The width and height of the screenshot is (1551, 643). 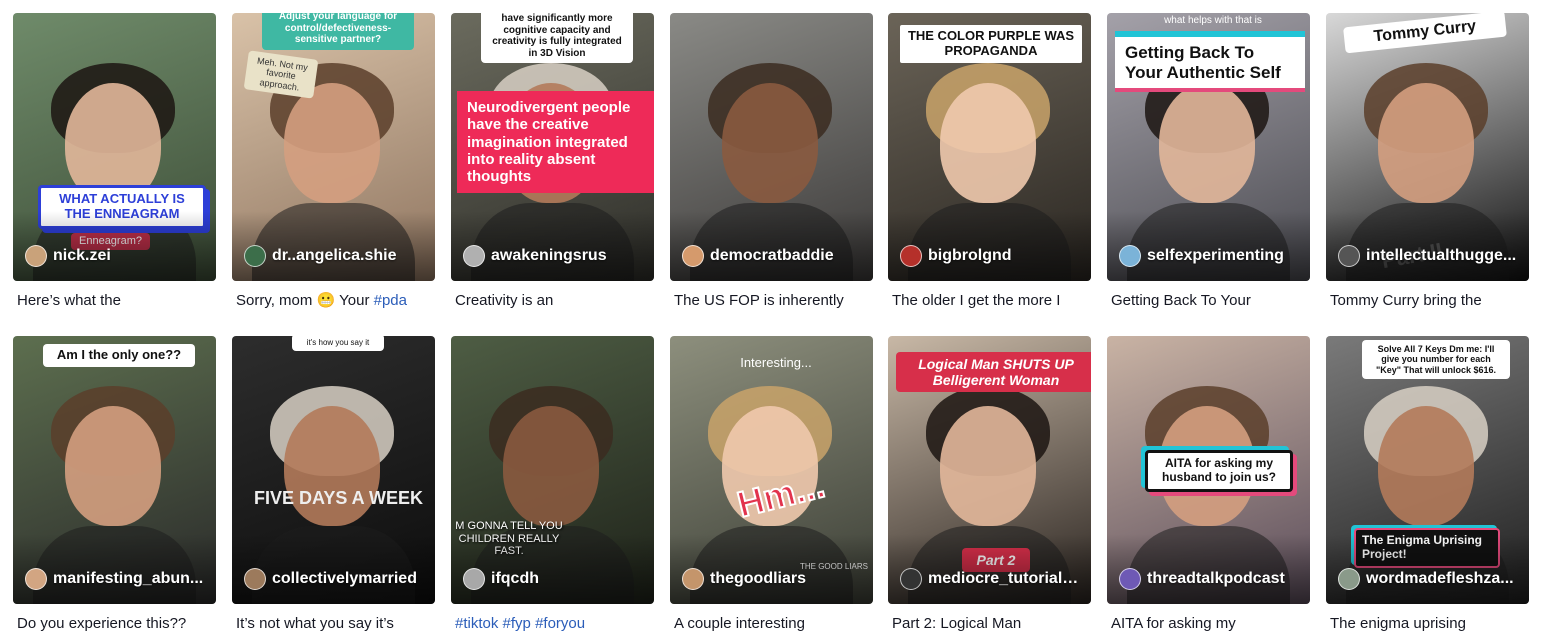 I want to click on video-caption: A couple interesting, so click(x=771, y=624).